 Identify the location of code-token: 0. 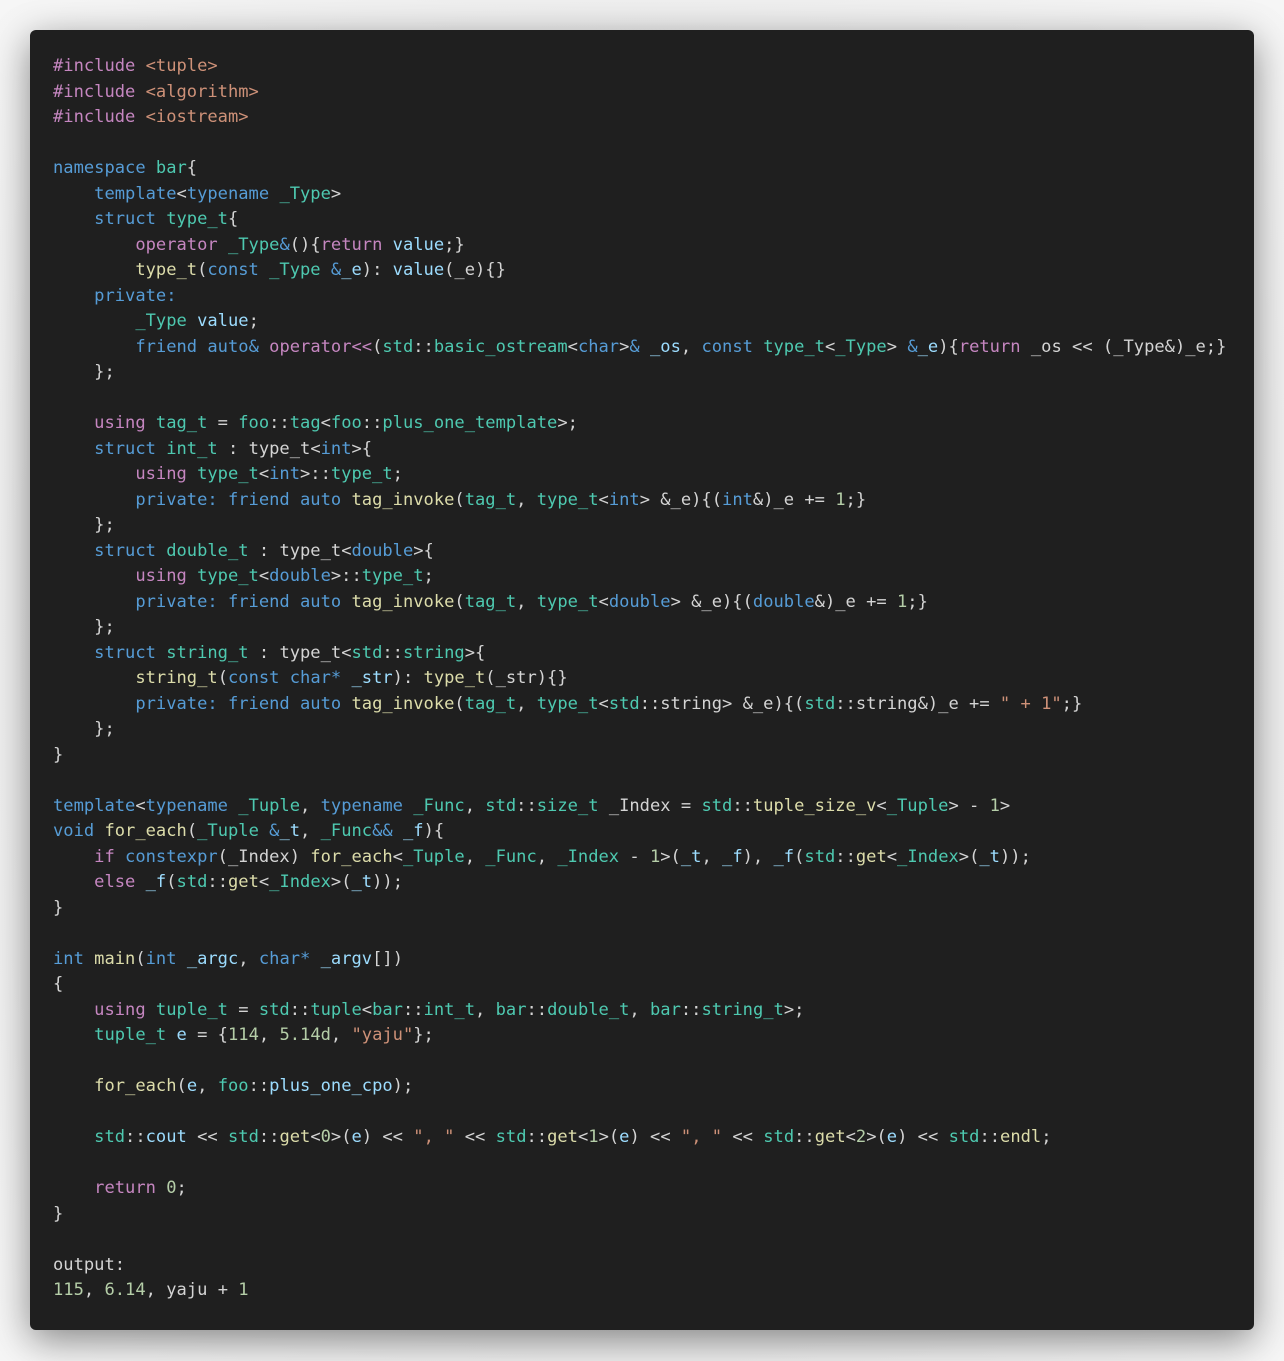
(171, 1188).